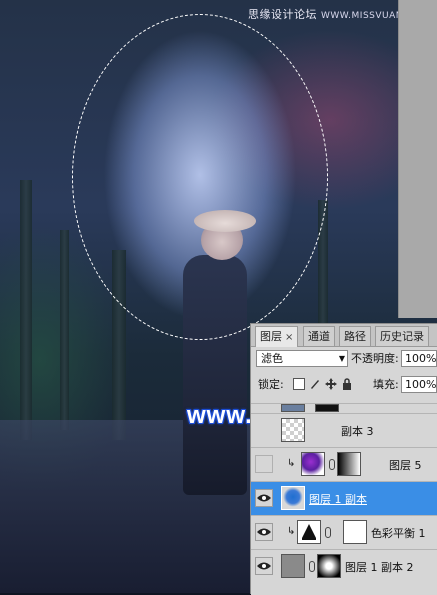 The image size is (437, 595). What do you see at coordinates (344, 572) in the screenshot?
I see `layer-row: 图层 1 副本 2` at bounding box center [344, 572].